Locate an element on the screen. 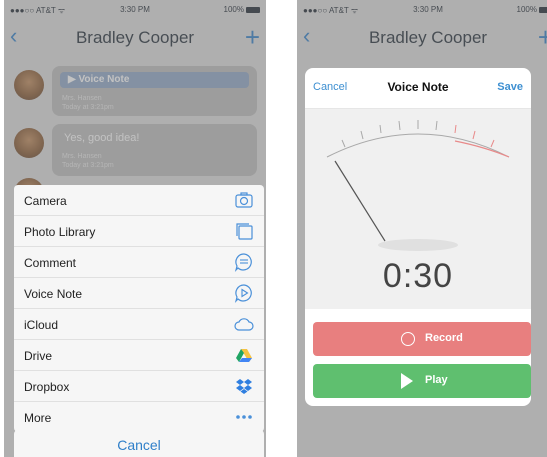  photo-library-icon is located at coordinates (244, 231).